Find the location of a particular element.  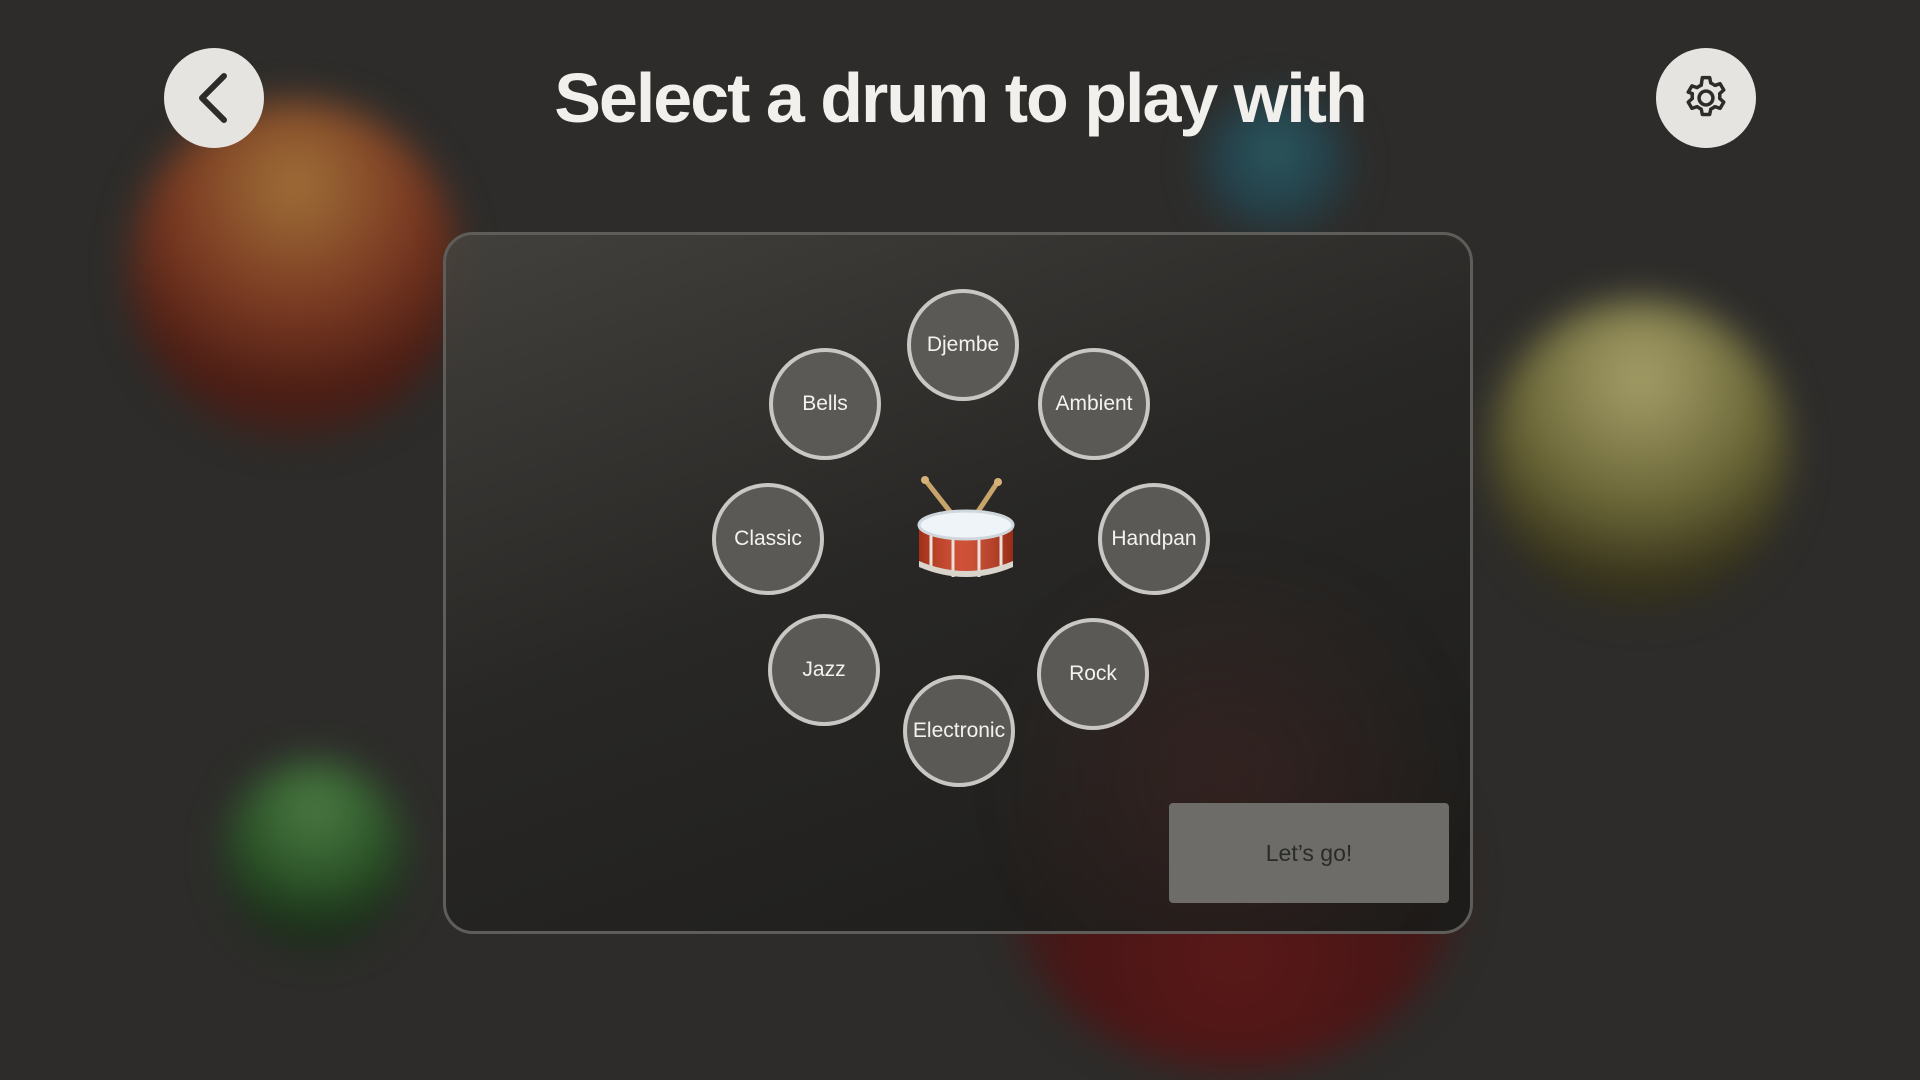

drum-icon is located at coordinates (966, 526).